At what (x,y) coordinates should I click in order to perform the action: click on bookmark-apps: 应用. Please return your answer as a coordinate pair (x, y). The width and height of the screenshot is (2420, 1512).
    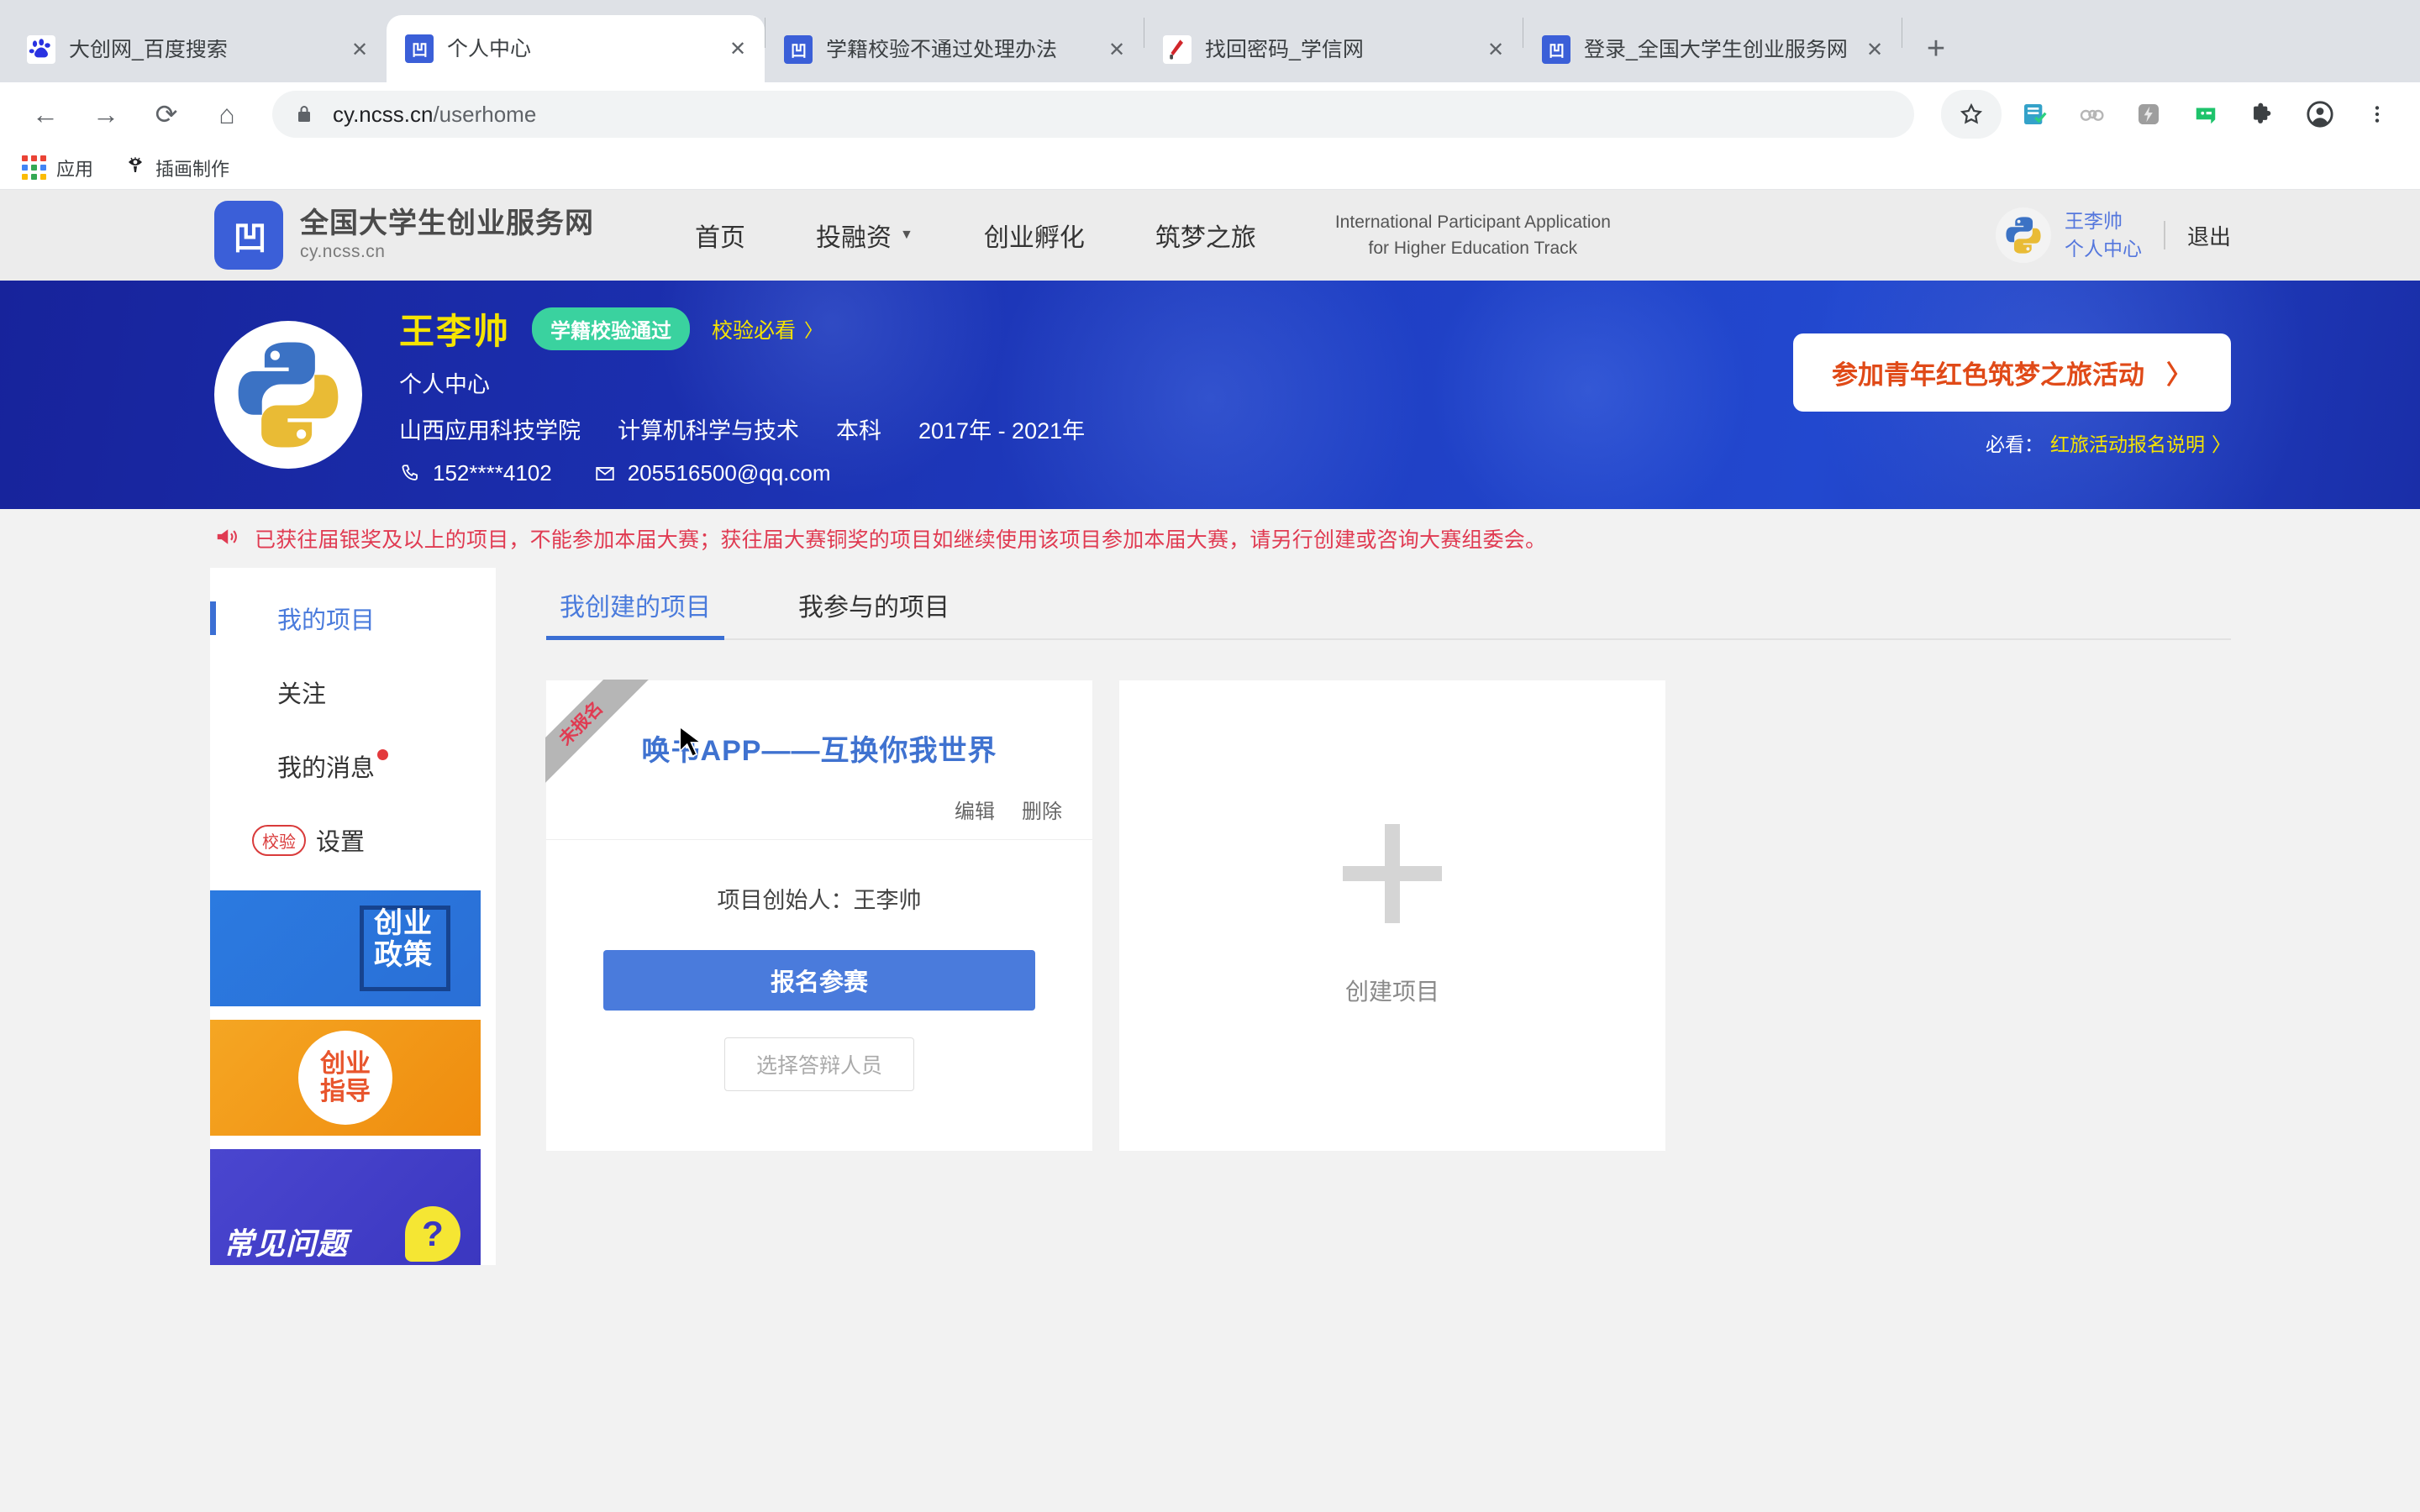
    Looking at the image, I should click on (58, 168).